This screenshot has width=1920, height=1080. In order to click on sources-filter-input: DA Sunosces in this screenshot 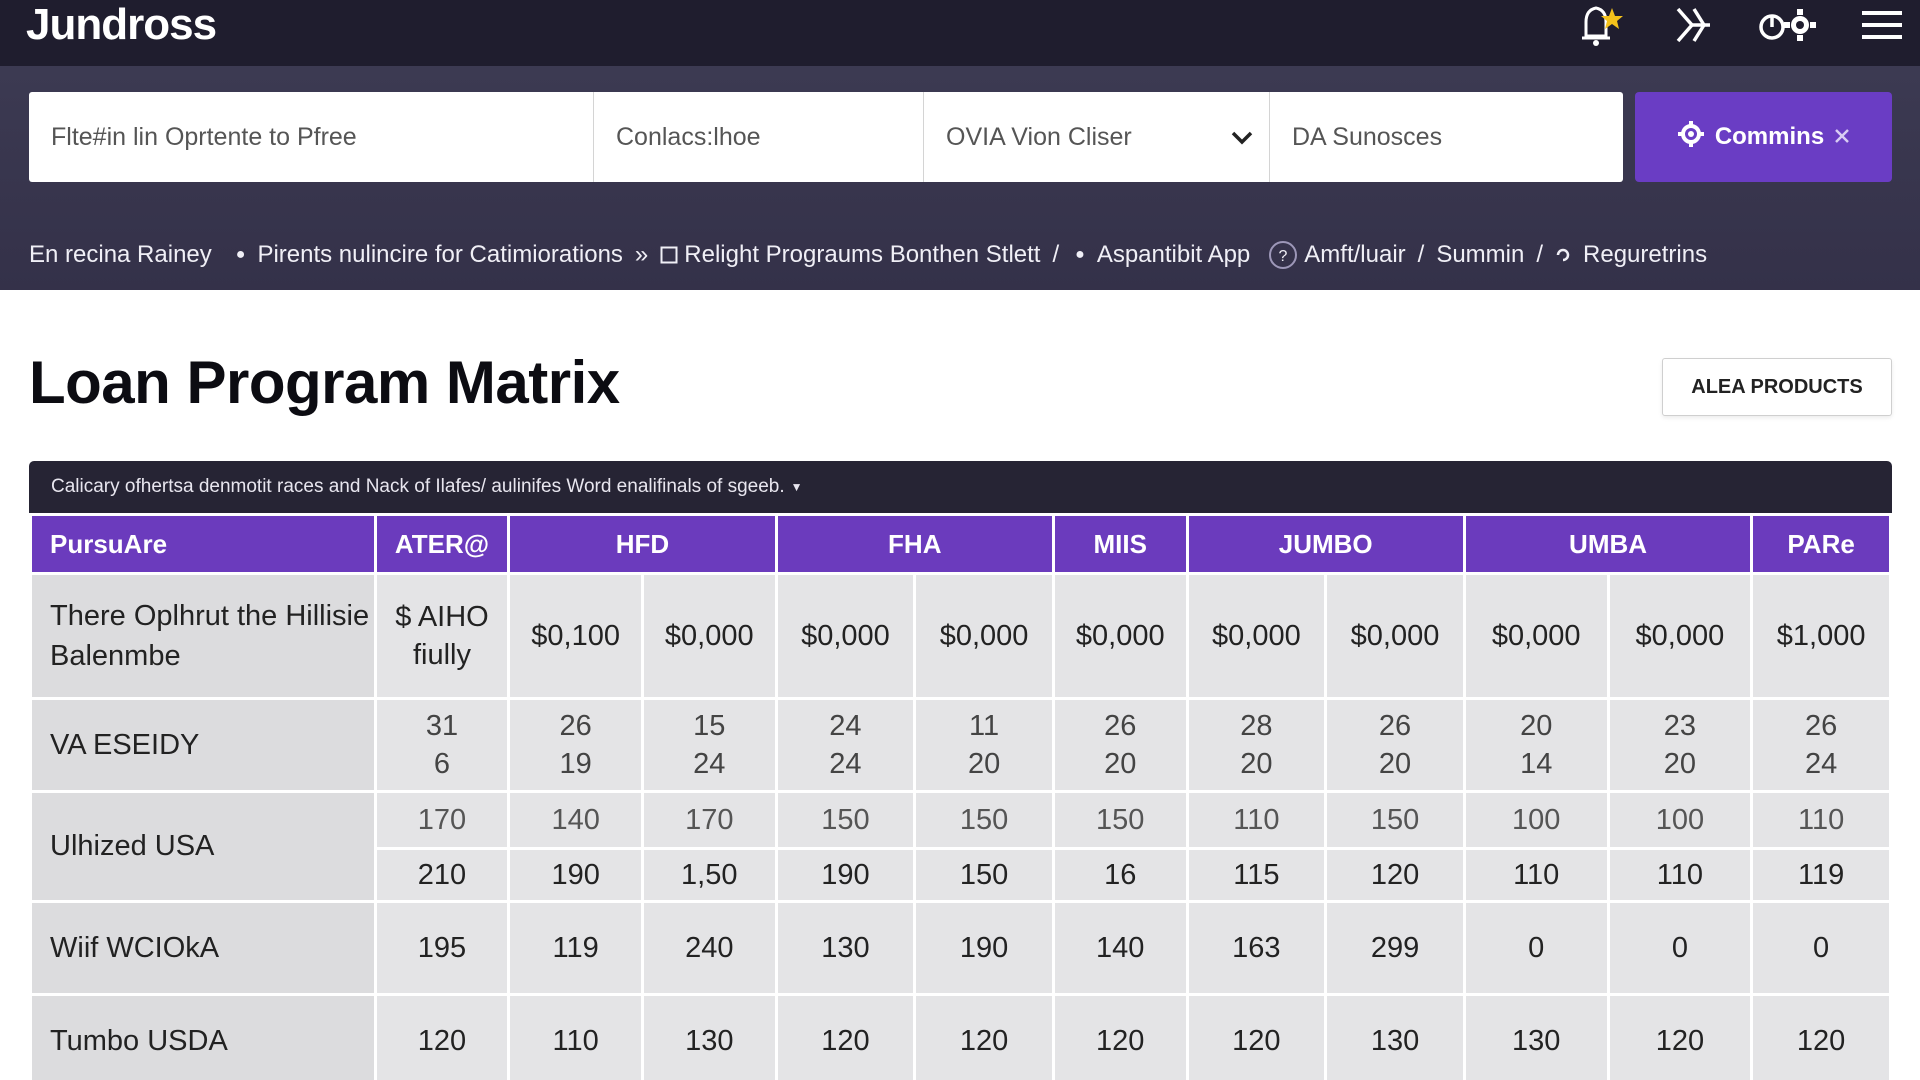, I will do `click(1446, 137)`.